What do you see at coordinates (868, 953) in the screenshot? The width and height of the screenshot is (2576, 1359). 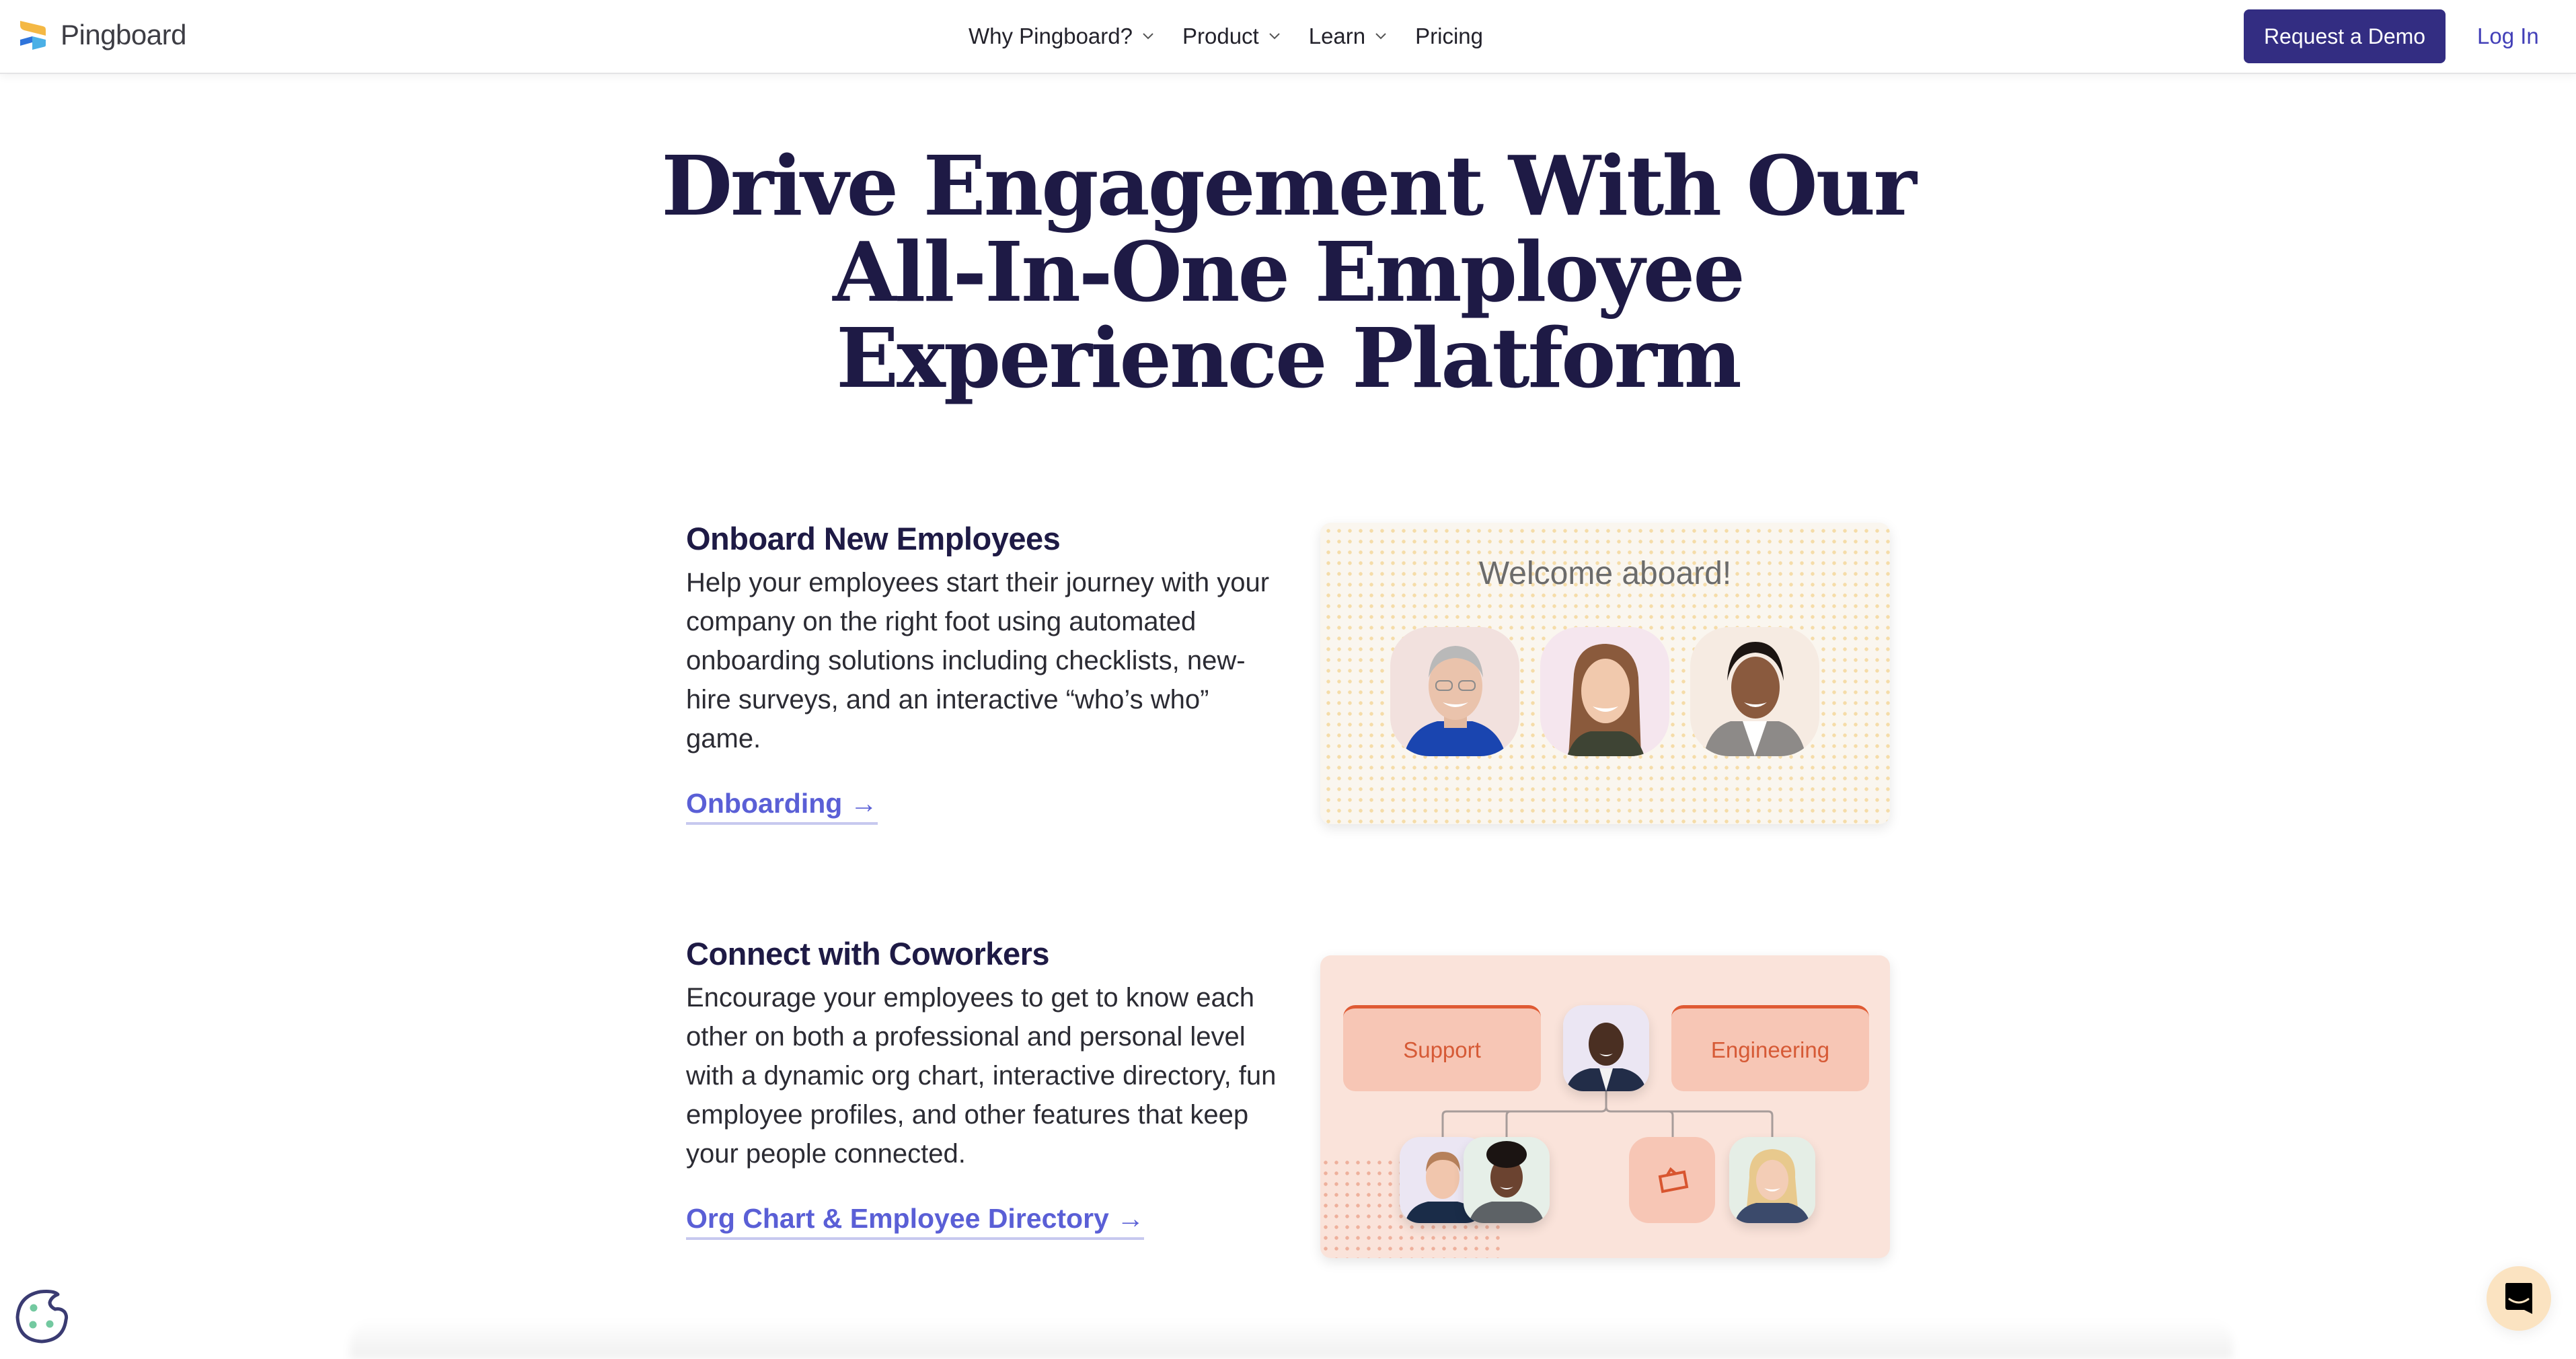 I see `feature-title: Connect with Coworkers` at bounding box center [868, 953].